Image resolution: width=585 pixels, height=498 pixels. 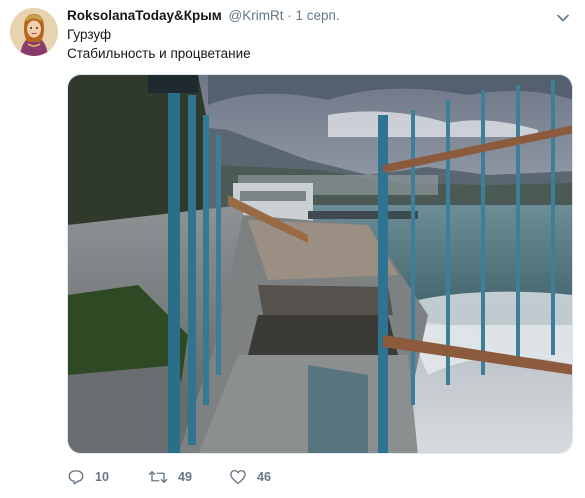 I want to click on avatar-image, so click(x=34, y=32).